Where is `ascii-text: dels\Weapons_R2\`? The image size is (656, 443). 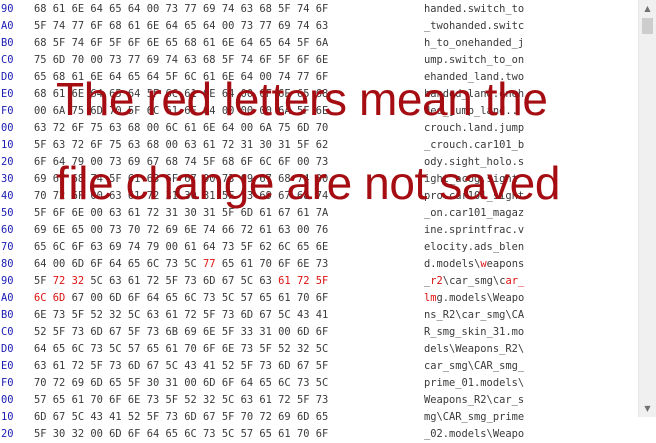 ascii-text: dels\Weapons_R2\ is located at coordinates (474, 349).